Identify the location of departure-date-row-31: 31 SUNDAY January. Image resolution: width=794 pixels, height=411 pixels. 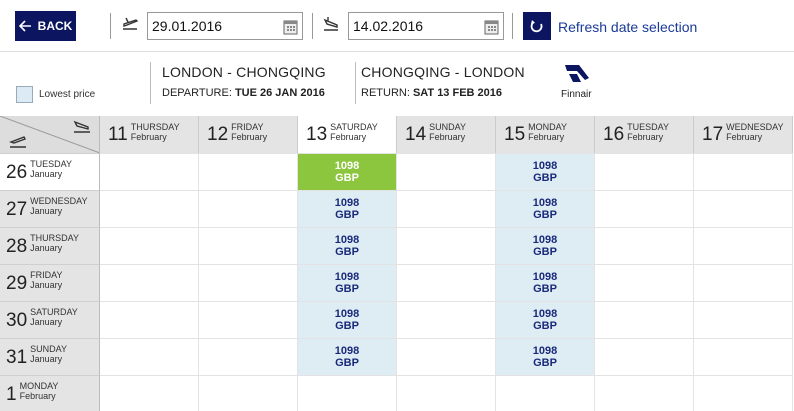
(50, 356).